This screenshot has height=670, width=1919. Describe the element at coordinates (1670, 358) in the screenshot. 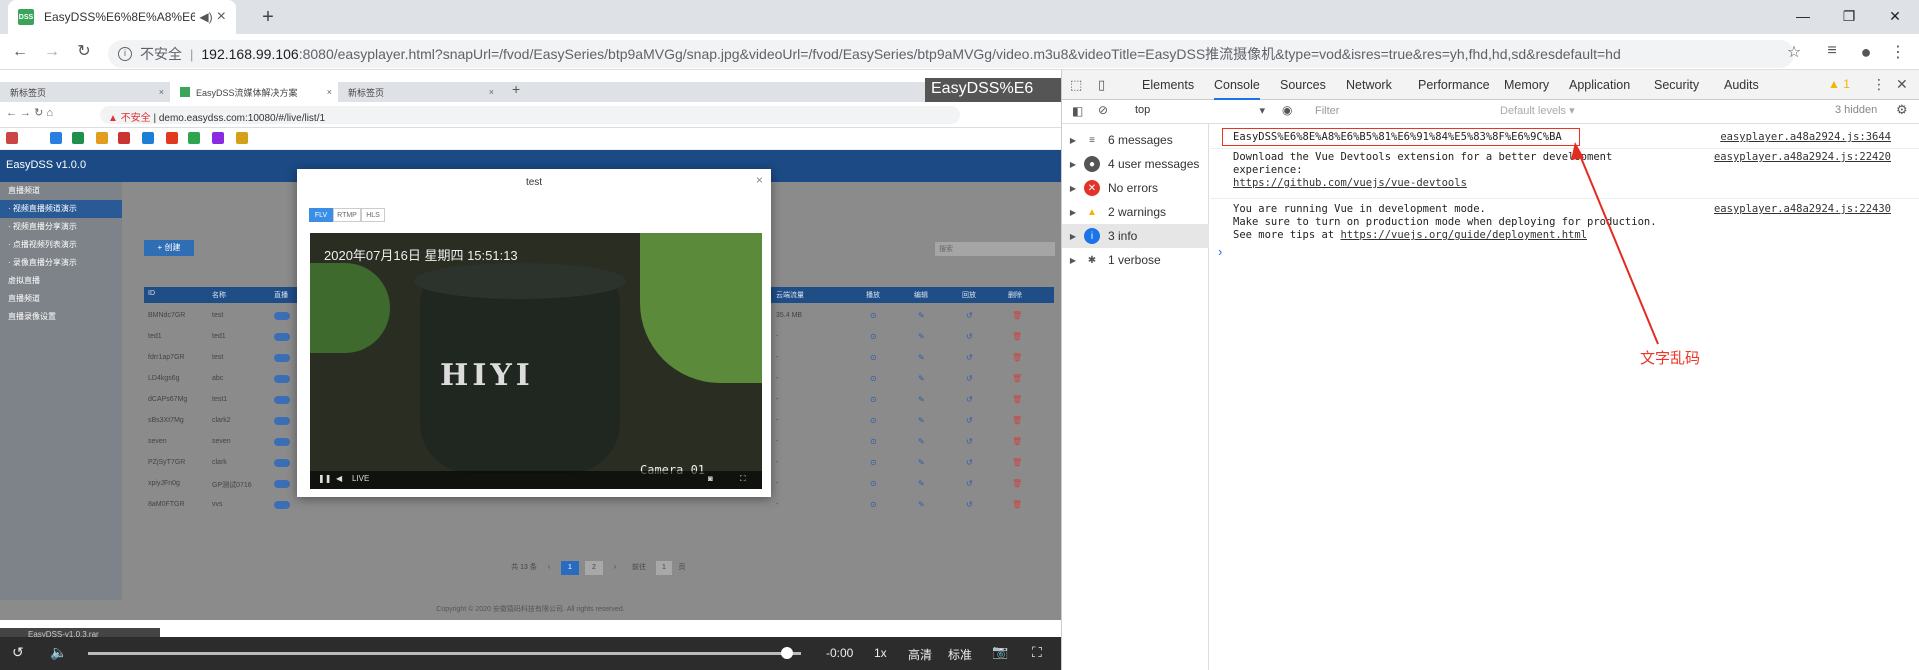

I see `annotation-label: 文字乱码` at that location.